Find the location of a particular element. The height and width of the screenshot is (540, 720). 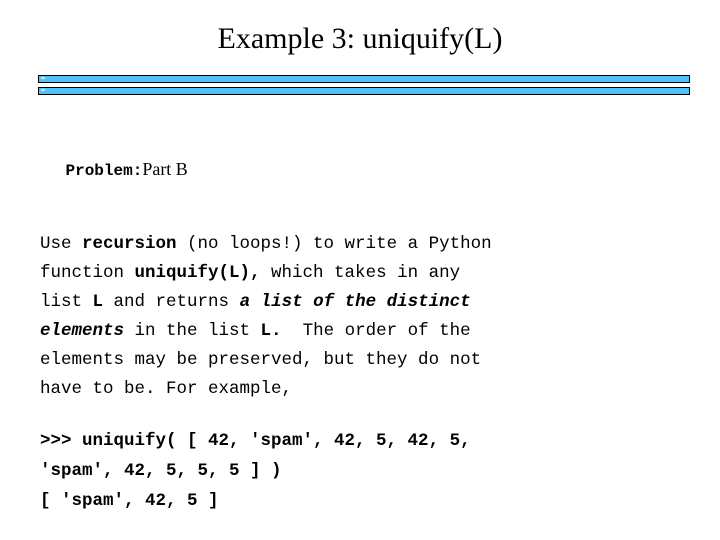

paragraph-run: (no loops!) to write a Python is located at coordinates (334, 244).